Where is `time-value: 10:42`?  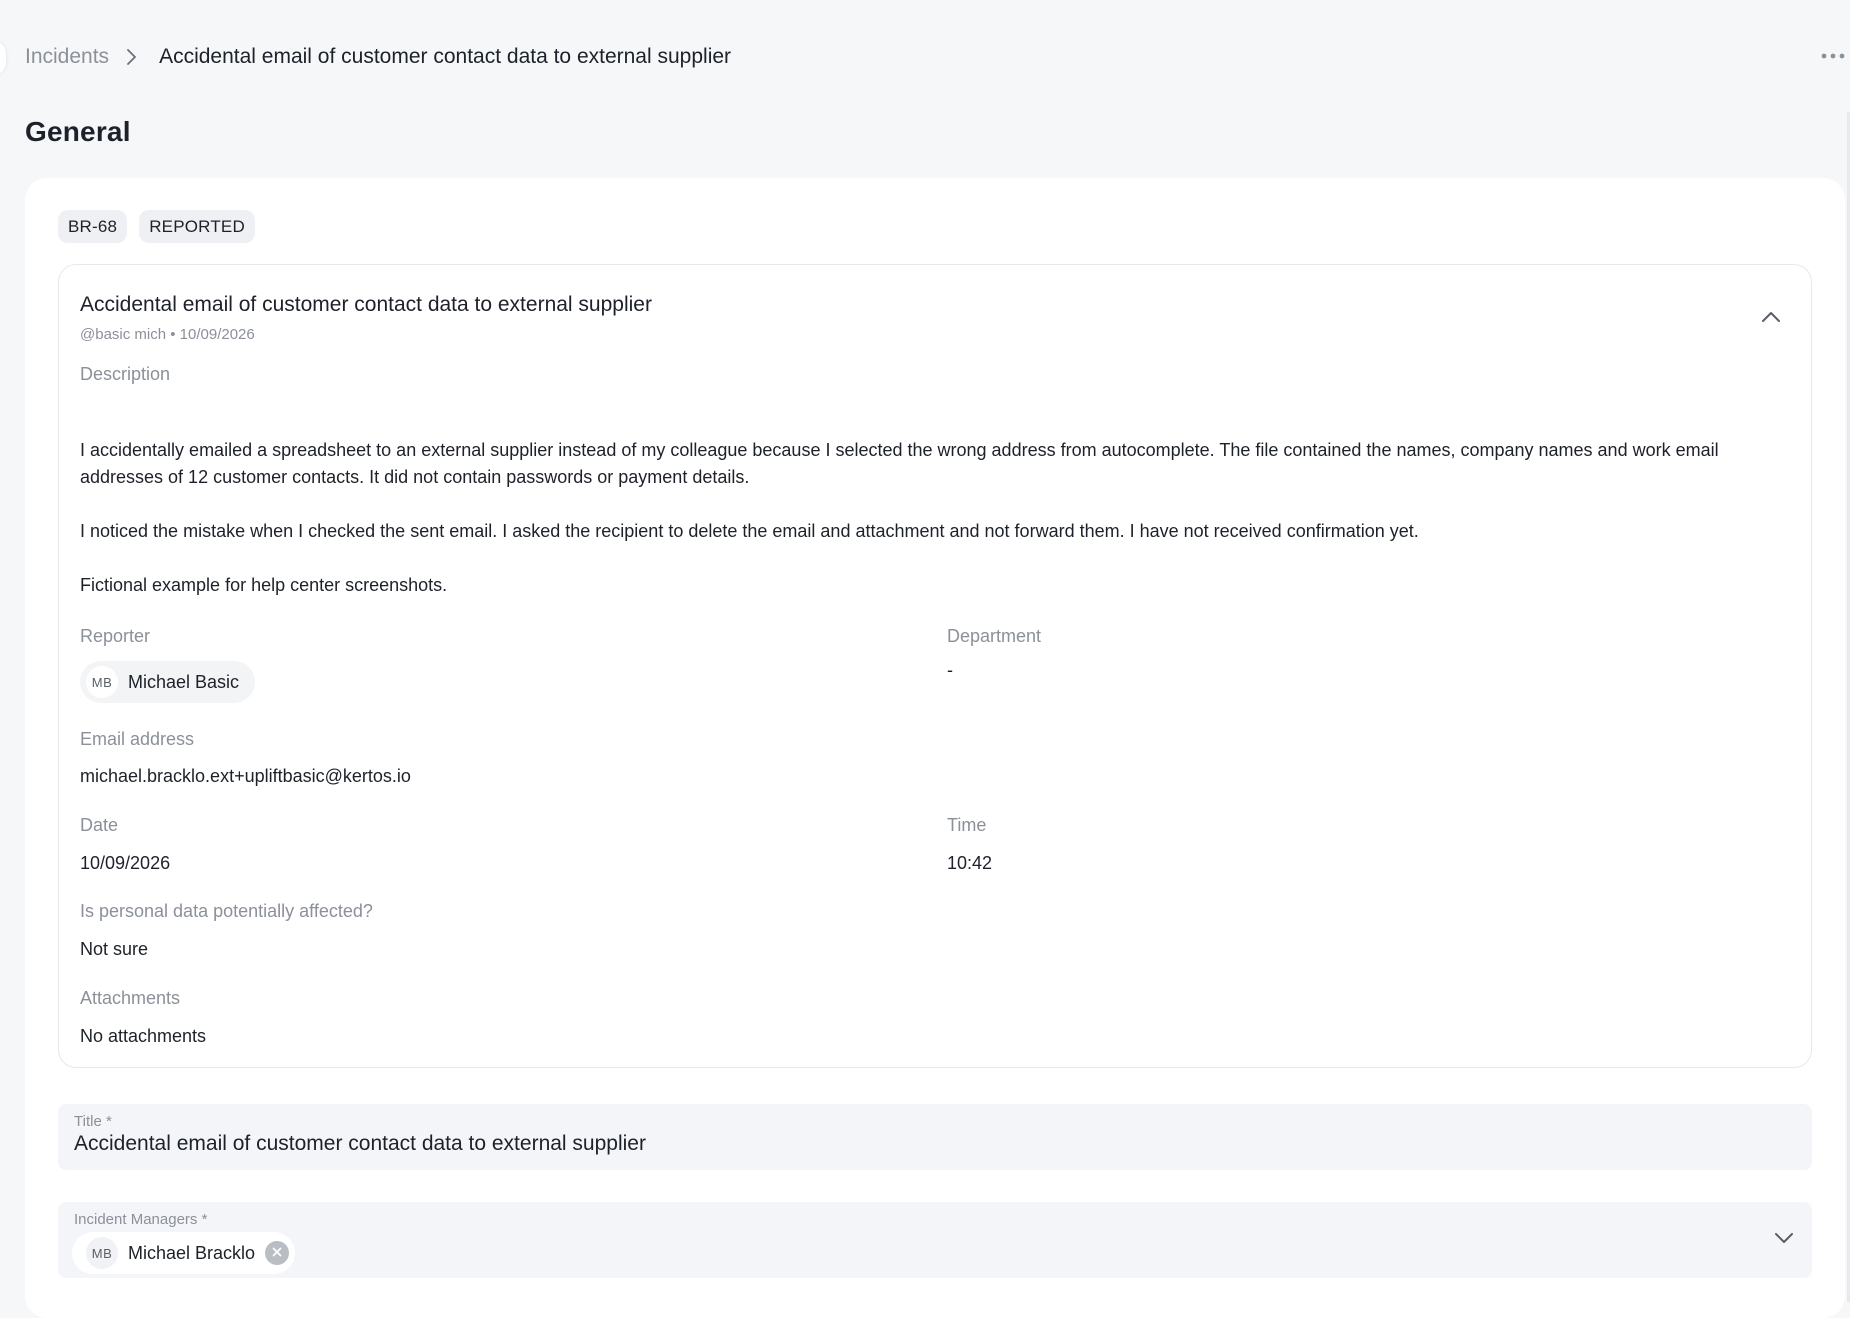 time-value: 10:42 is located at coordinates (970, 863).